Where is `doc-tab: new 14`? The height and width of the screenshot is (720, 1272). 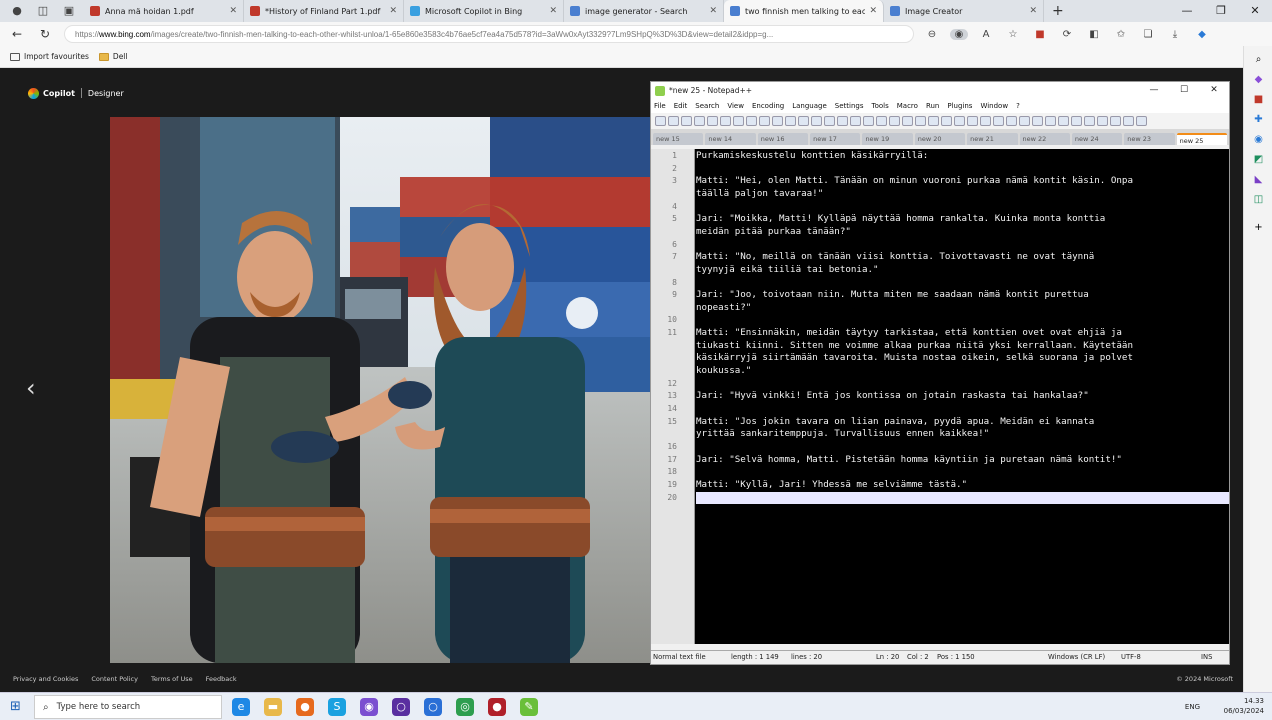
doc-tab: new 14 is located at coordinates (730, 139).